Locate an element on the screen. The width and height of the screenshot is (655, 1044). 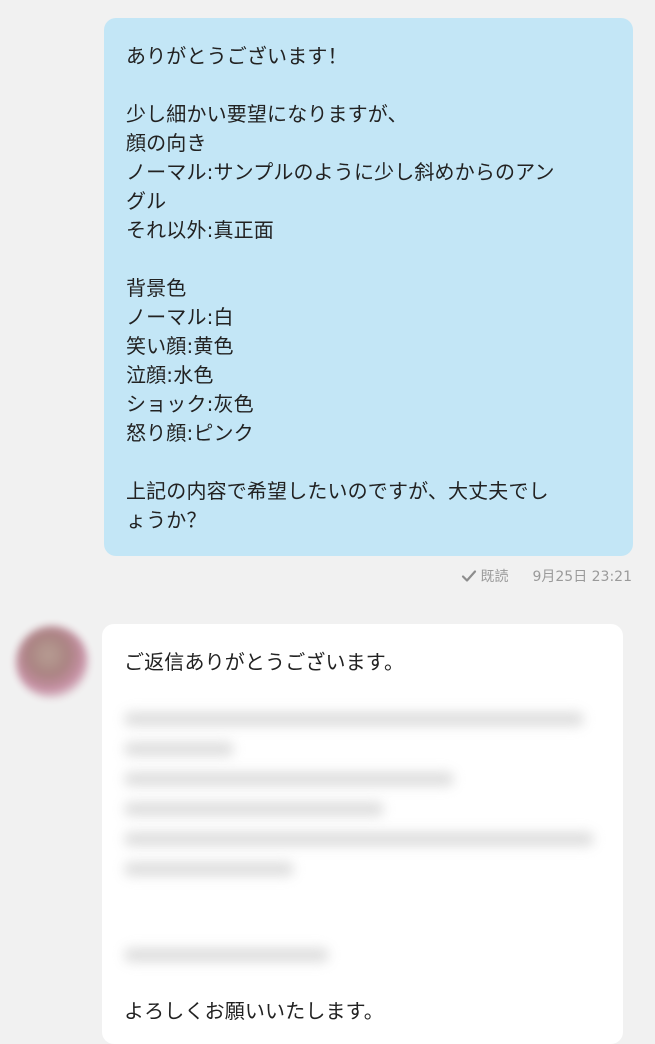
sent-message-line: それ以外:真正面 is located at coordinates (200, 230).